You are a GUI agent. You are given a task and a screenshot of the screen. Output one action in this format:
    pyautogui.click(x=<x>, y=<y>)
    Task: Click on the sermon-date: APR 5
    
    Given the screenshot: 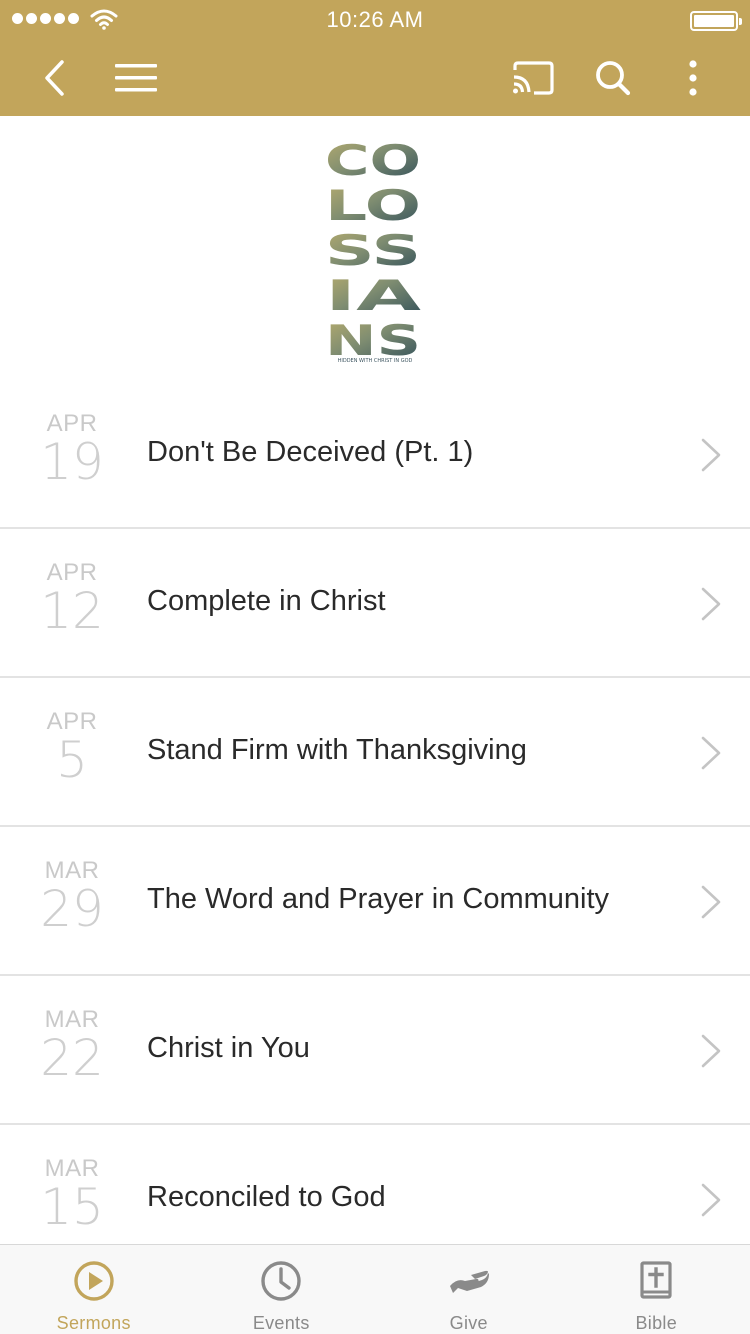 What is the action you would take?
    pyautogui.click(x=72, y=747)
    